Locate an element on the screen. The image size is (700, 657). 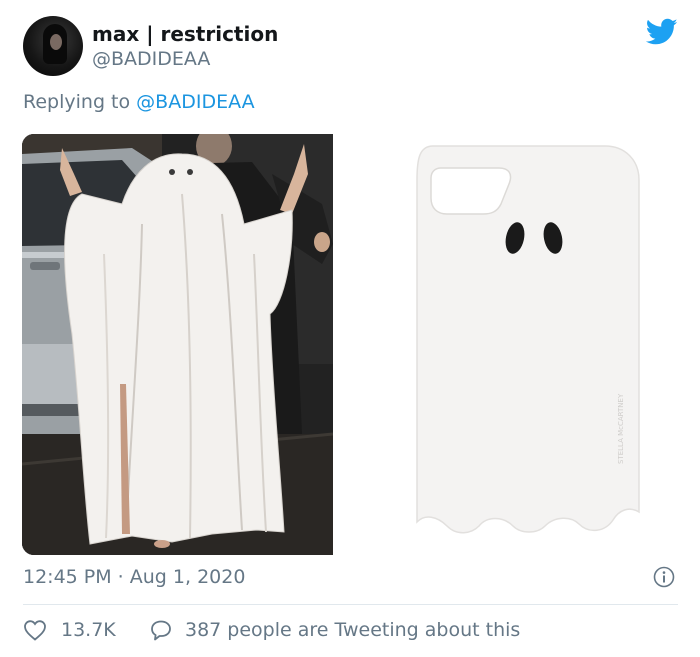
conversation-link: 387 people are Tweeting about this is located at coordinates (334, 630).